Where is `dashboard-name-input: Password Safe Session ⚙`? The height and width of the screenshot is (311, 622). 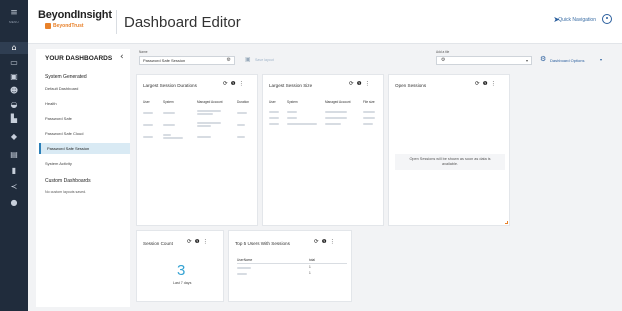
dashboard-name-input: Password Safe Session ⚙ is located at coordinates (187, 60).